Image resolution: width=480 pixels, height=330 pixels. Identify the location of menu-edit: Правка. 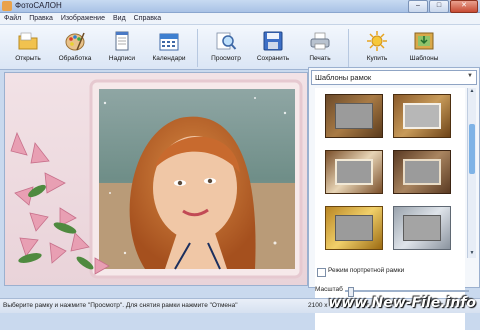
(41, 18).